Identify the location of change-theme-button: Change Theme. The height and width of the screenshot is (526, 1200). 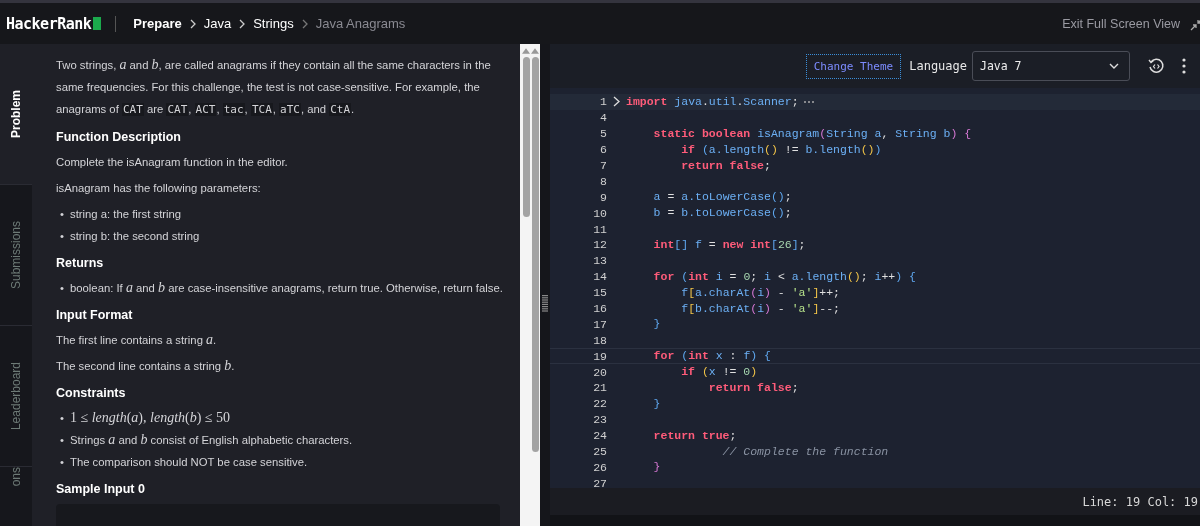
(853, 66).